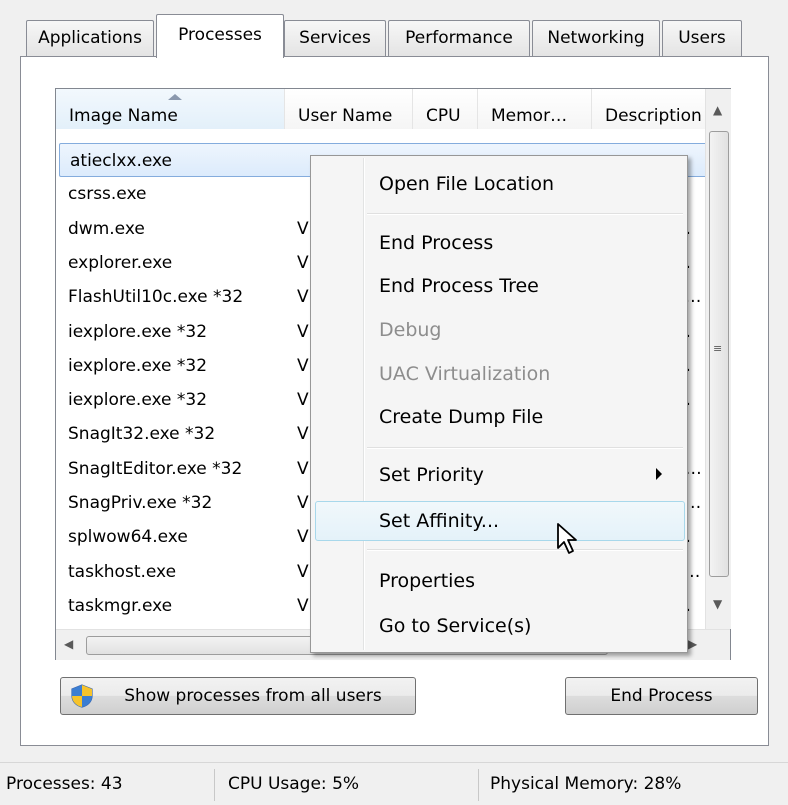 Image resolution: width=788 pixels, height=805 pixels. I want to click on tab-applications: Applications, so click(90, 38).